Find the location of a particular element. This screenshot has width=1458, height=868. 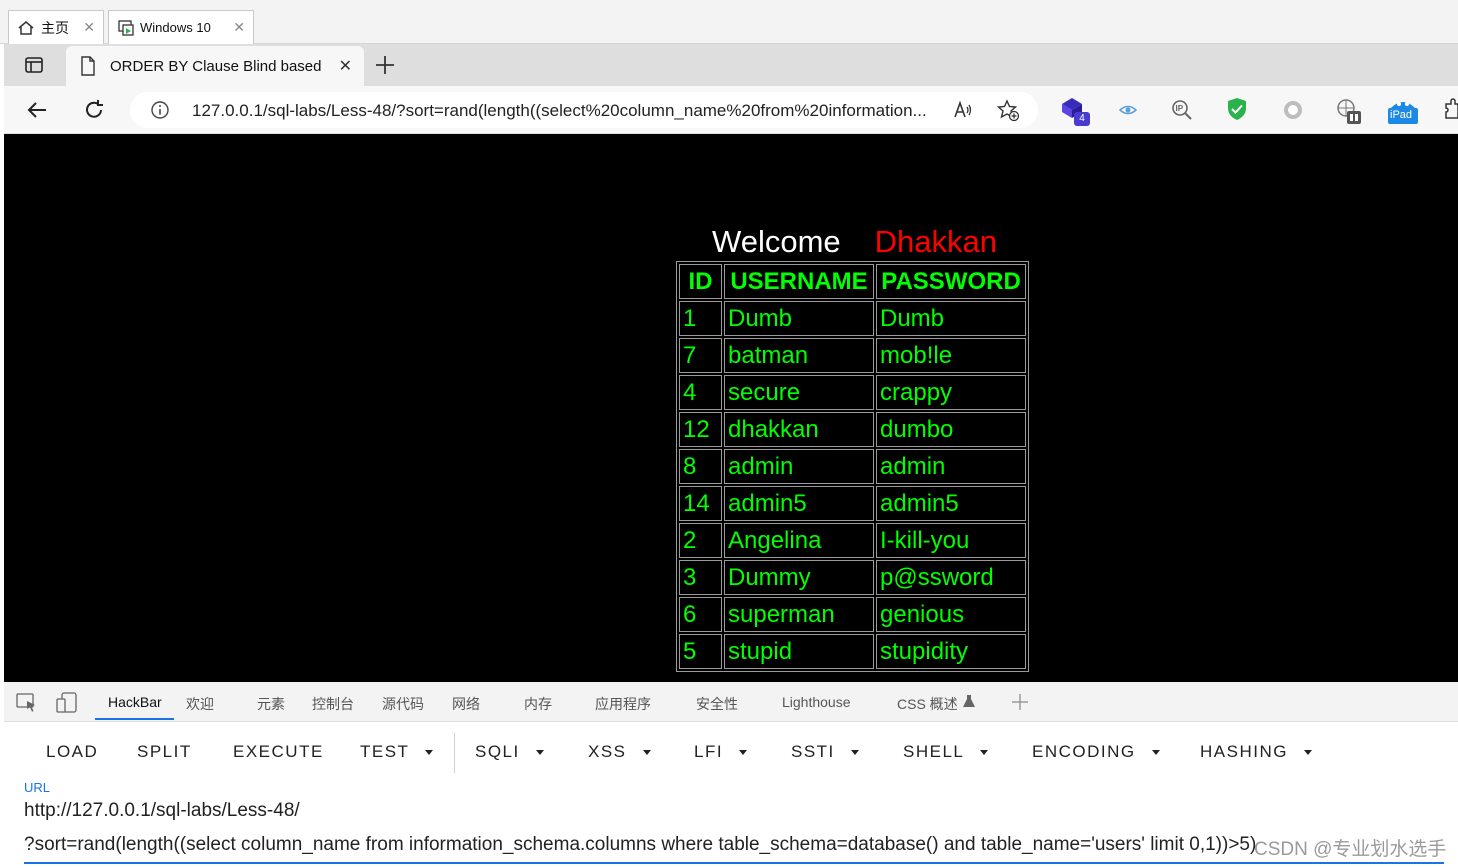

tab-console: 控制台 is located at coordinates (333, 704).